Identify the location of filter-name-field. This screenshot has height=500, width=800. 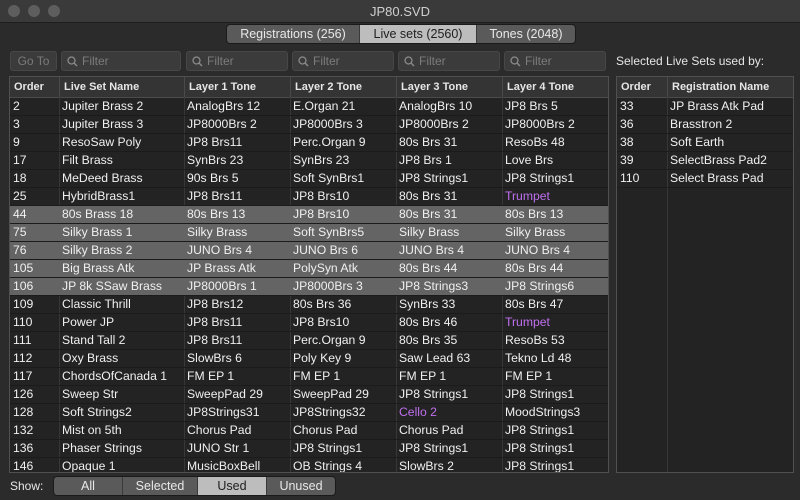
(121, 61).